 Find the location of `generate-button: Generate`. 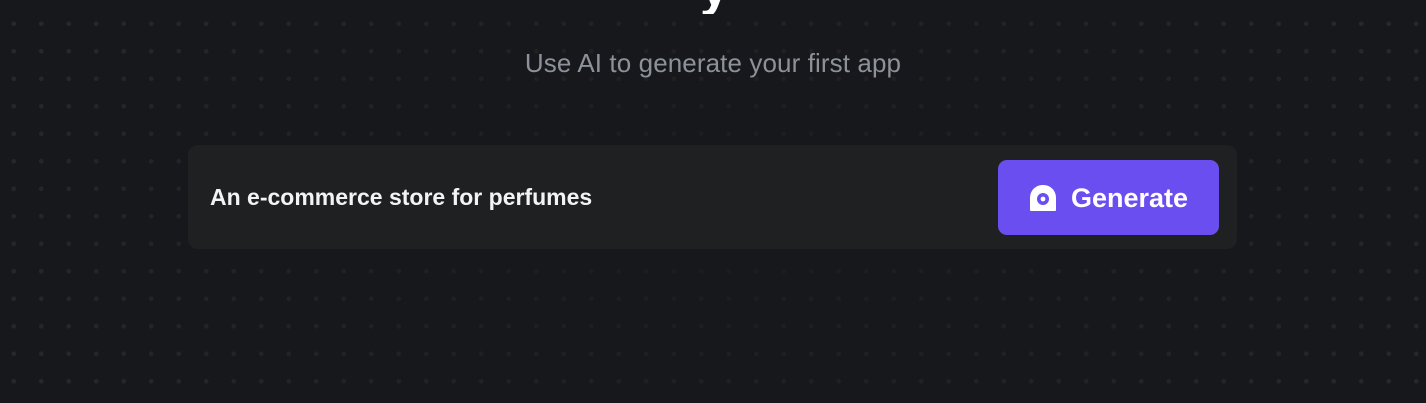

generate-button: Generate is located at coordinates (1108, 197).